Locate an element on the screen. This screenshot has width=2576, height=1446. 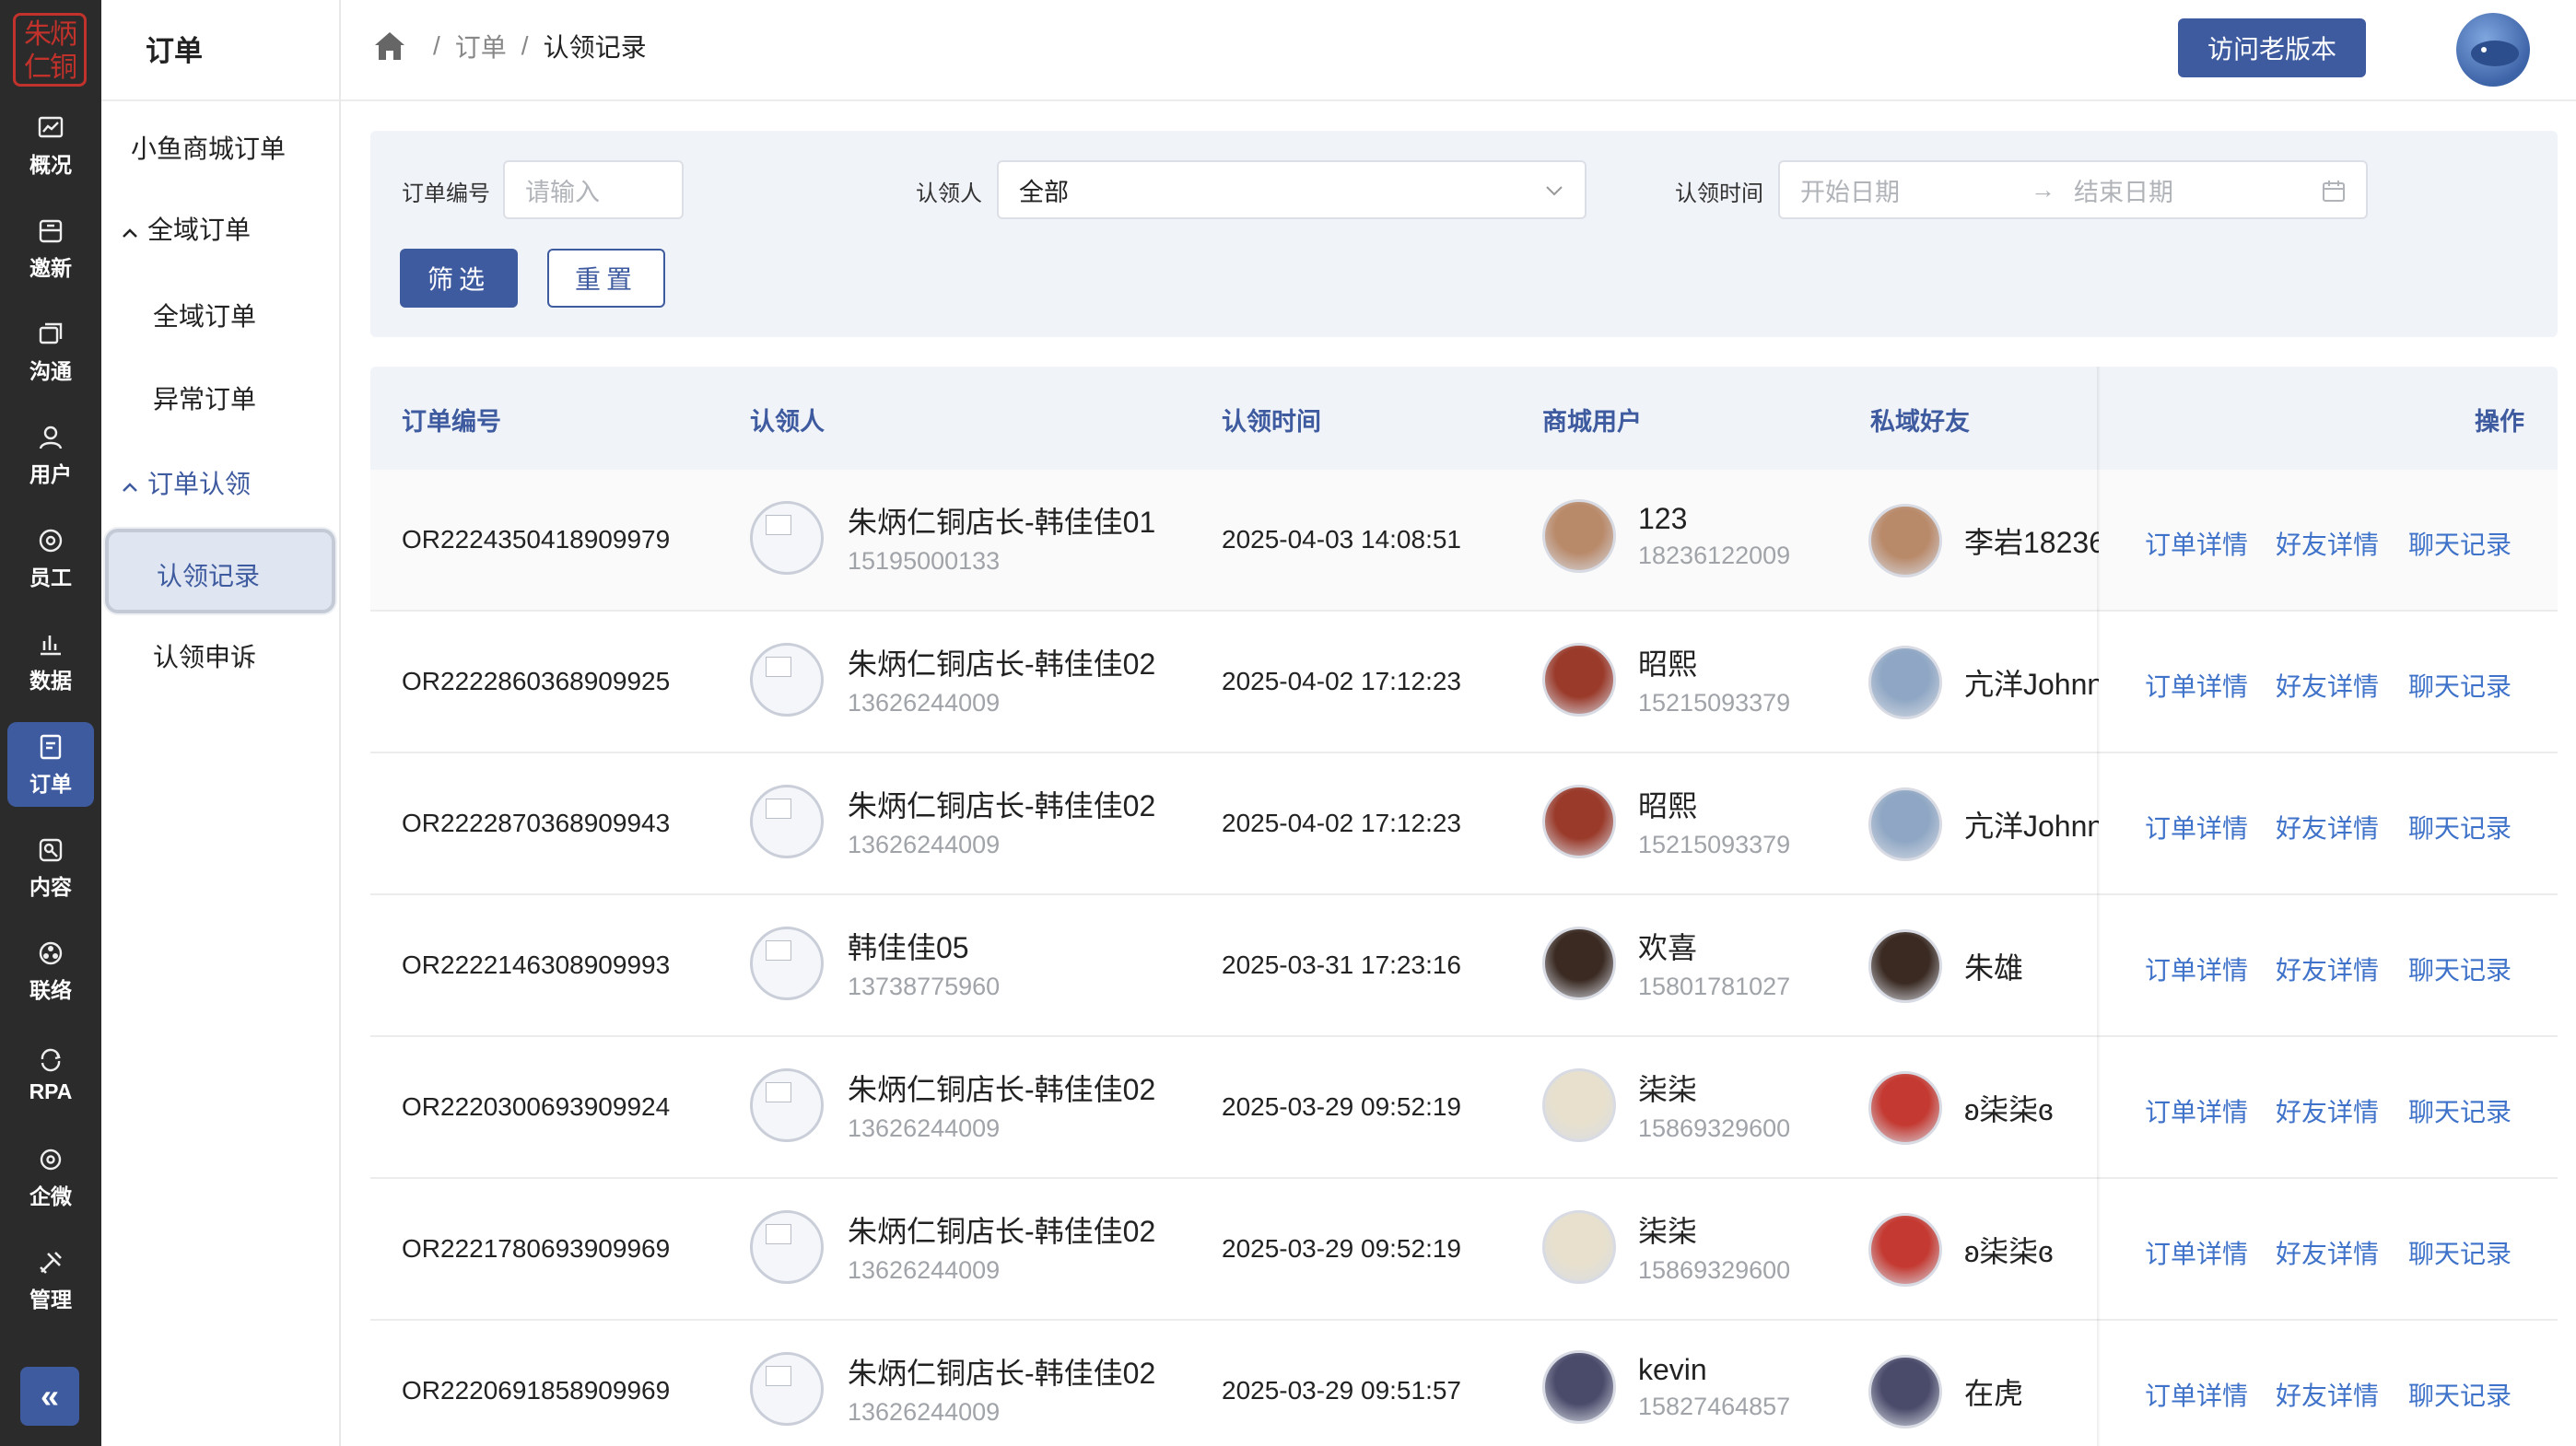
mall-user-avatar is located at coordinates (1579, 1246).